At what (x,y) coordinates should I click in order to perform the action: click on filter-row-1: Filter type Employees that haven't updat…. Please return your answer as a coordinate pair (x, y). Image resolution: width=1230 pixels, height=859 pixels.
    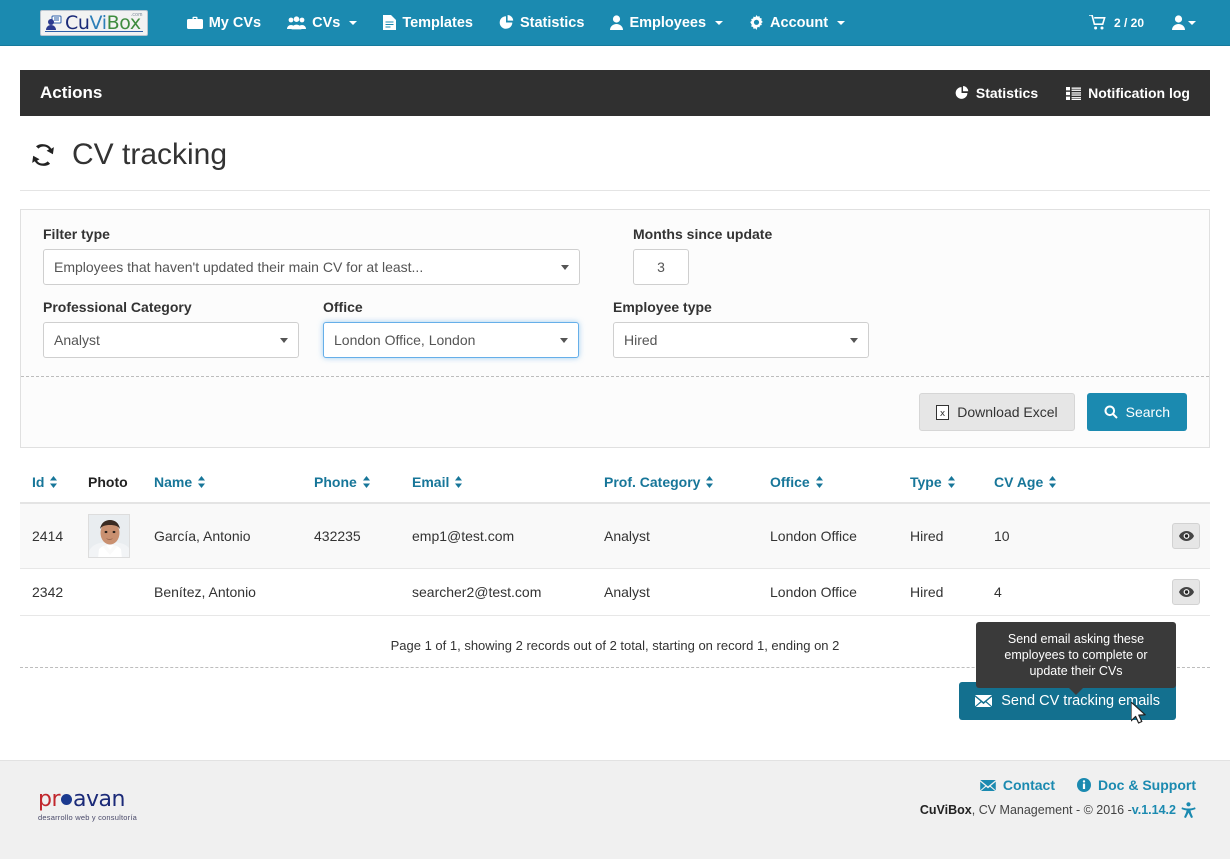
    Looking at the image, I should click on (615, 262).